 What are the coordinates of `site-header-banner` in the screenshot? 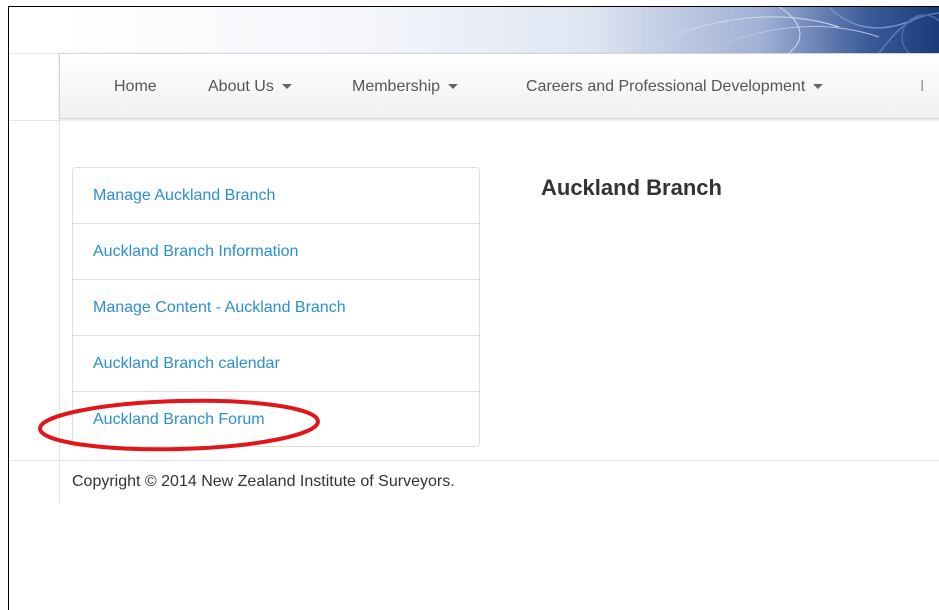 It's located at (474, 30).